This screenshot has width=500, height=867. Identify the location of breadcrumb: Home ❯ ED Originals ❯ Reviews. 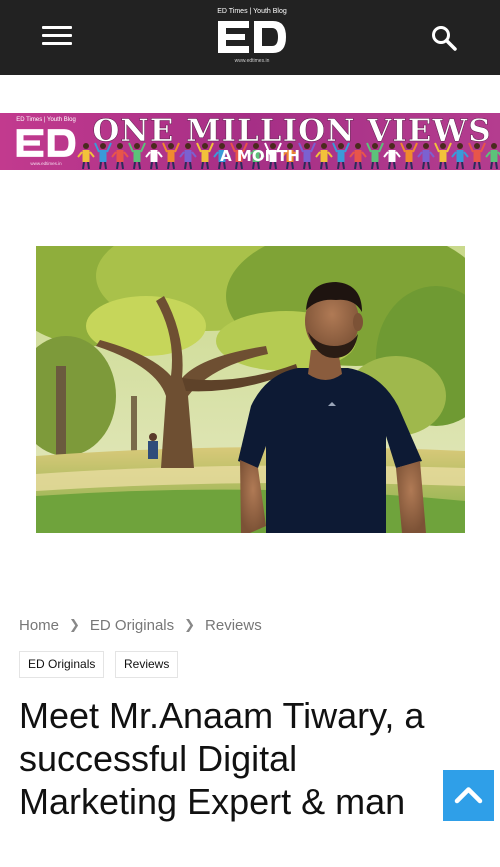
(140, 625).